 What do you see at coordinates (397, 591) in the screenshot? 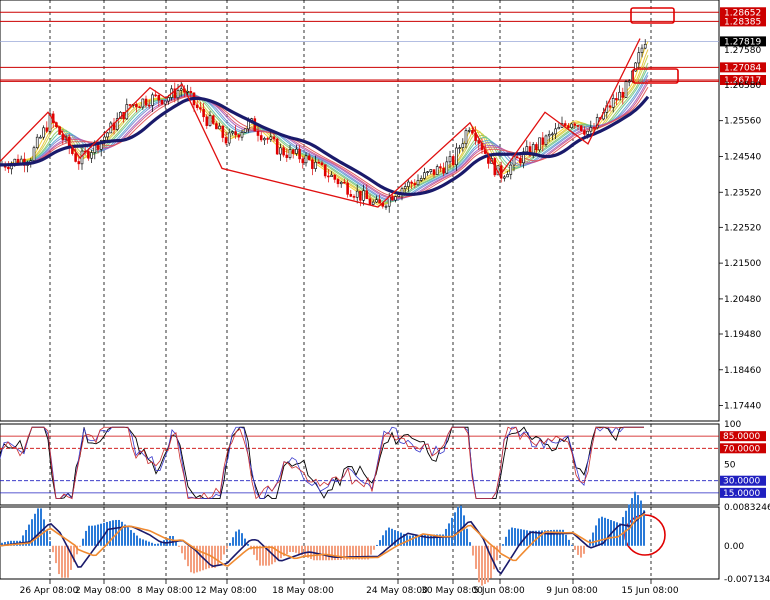
I see `time-tick-label: 24 May 08:00` at bounding box center [397, 591].